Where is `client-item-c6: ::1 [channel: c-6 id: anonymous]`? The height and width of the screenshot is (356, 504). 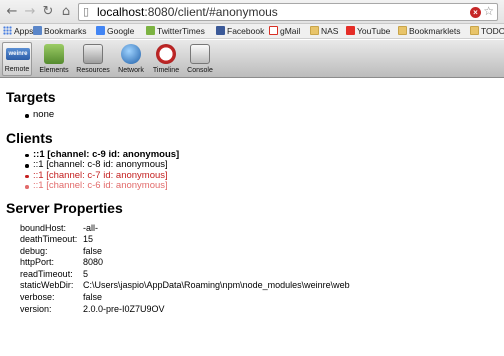
client-item-c6: ::1 [channel: c-6 id: anonymous] is located at coordinates (260, 186).